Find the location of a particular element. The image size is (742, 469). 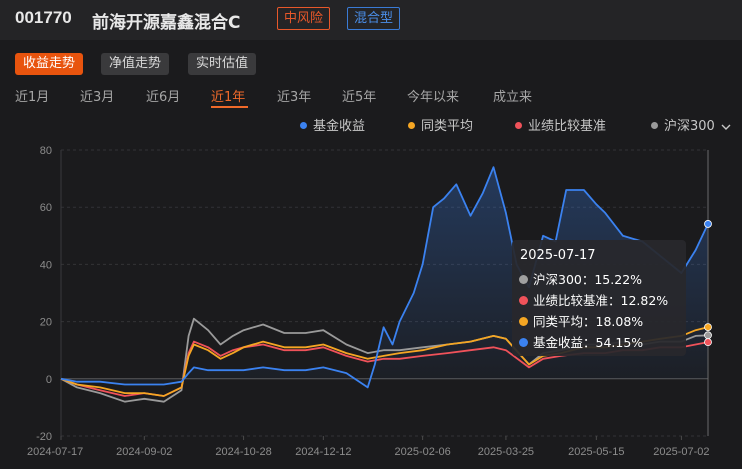

y-tick-label: 80 is located at coordinates (46, 151).